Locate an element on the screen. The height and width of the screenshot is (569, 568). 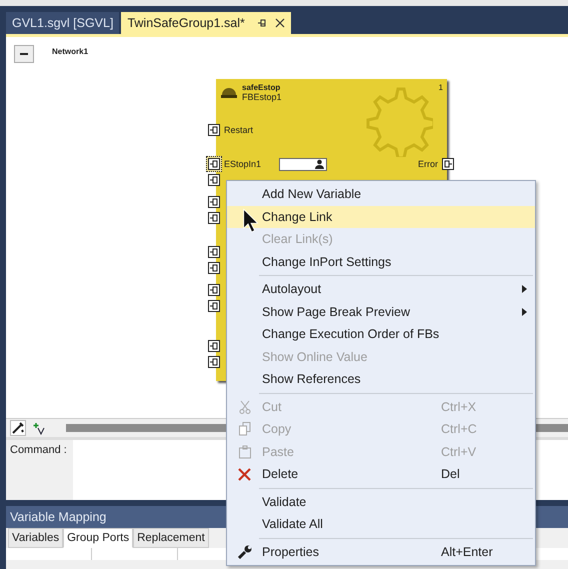
collapse-button is located at coordinates (24, 54).